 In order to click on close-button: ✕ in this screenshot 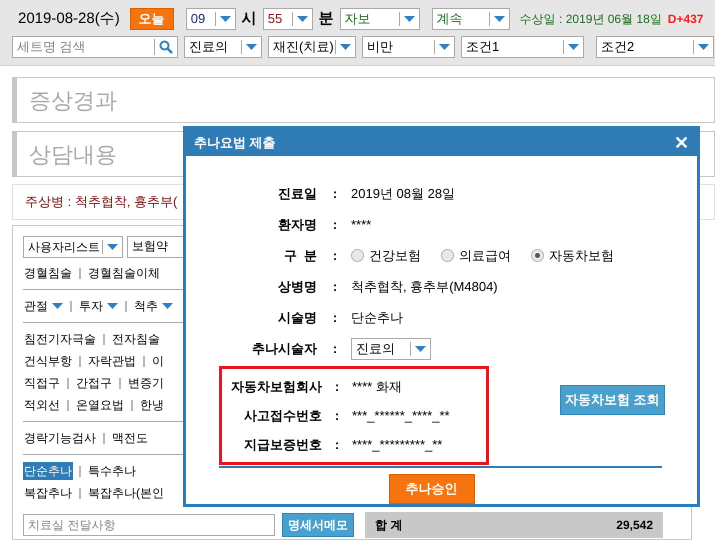, I will do `click(681, 143)`.